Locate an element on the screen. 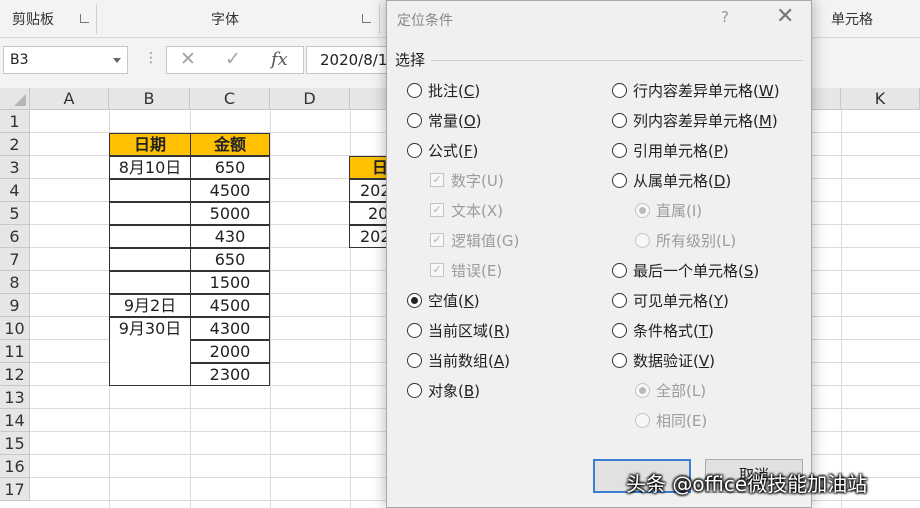 The width and height of the screenshot is (920, 508). column-header-b: B is located at coordinates (149, 99).